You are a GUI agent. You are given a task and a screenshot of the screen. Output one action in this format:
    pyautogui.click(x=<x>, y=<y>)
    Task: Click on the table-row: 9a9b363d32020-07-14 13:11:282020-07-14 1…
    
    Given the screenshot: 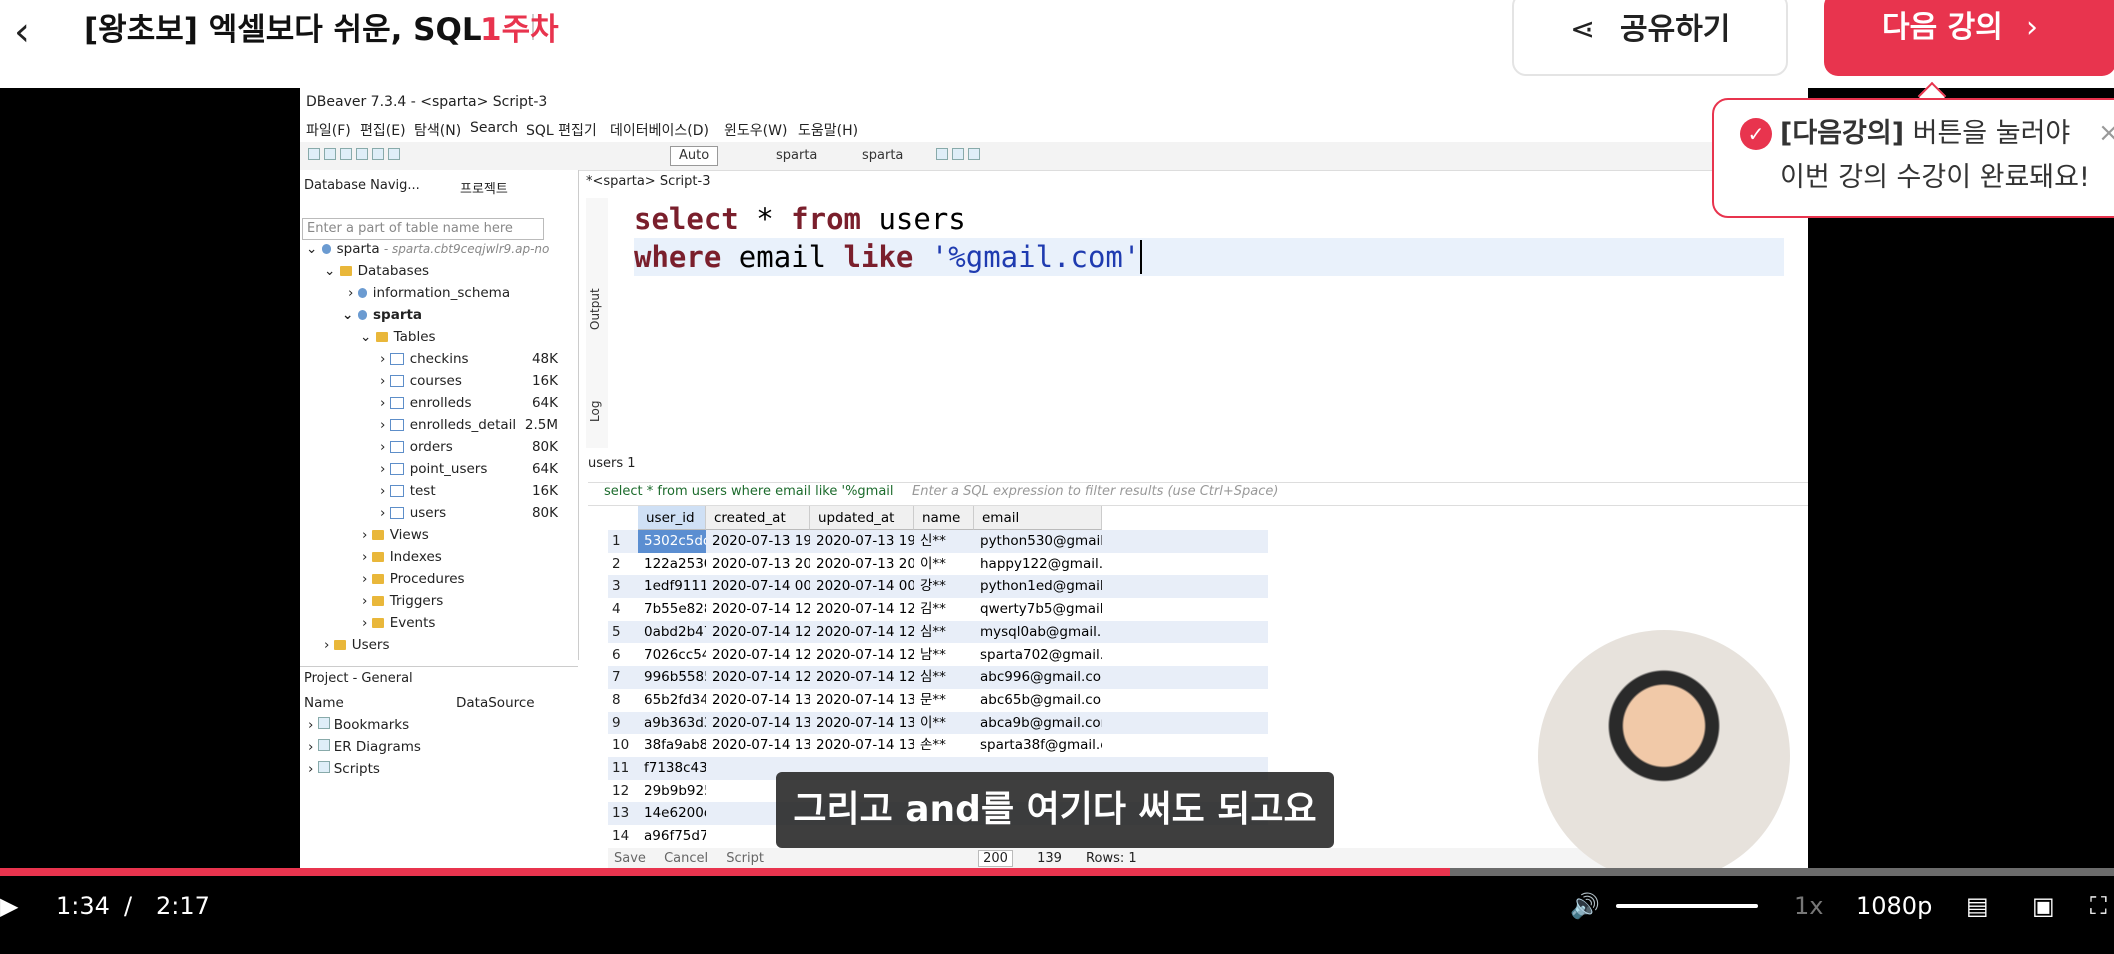 What is the action you would take?
    pyautogui.click(x=938, y=723)
    